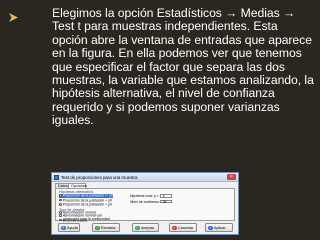 The width and height of the screenshot is (320, 240). Describe the element at coordinates (145, 177) in the screenshot. I see `dialog-titlebar: Test de proporciones para una muestra ×` at that location.